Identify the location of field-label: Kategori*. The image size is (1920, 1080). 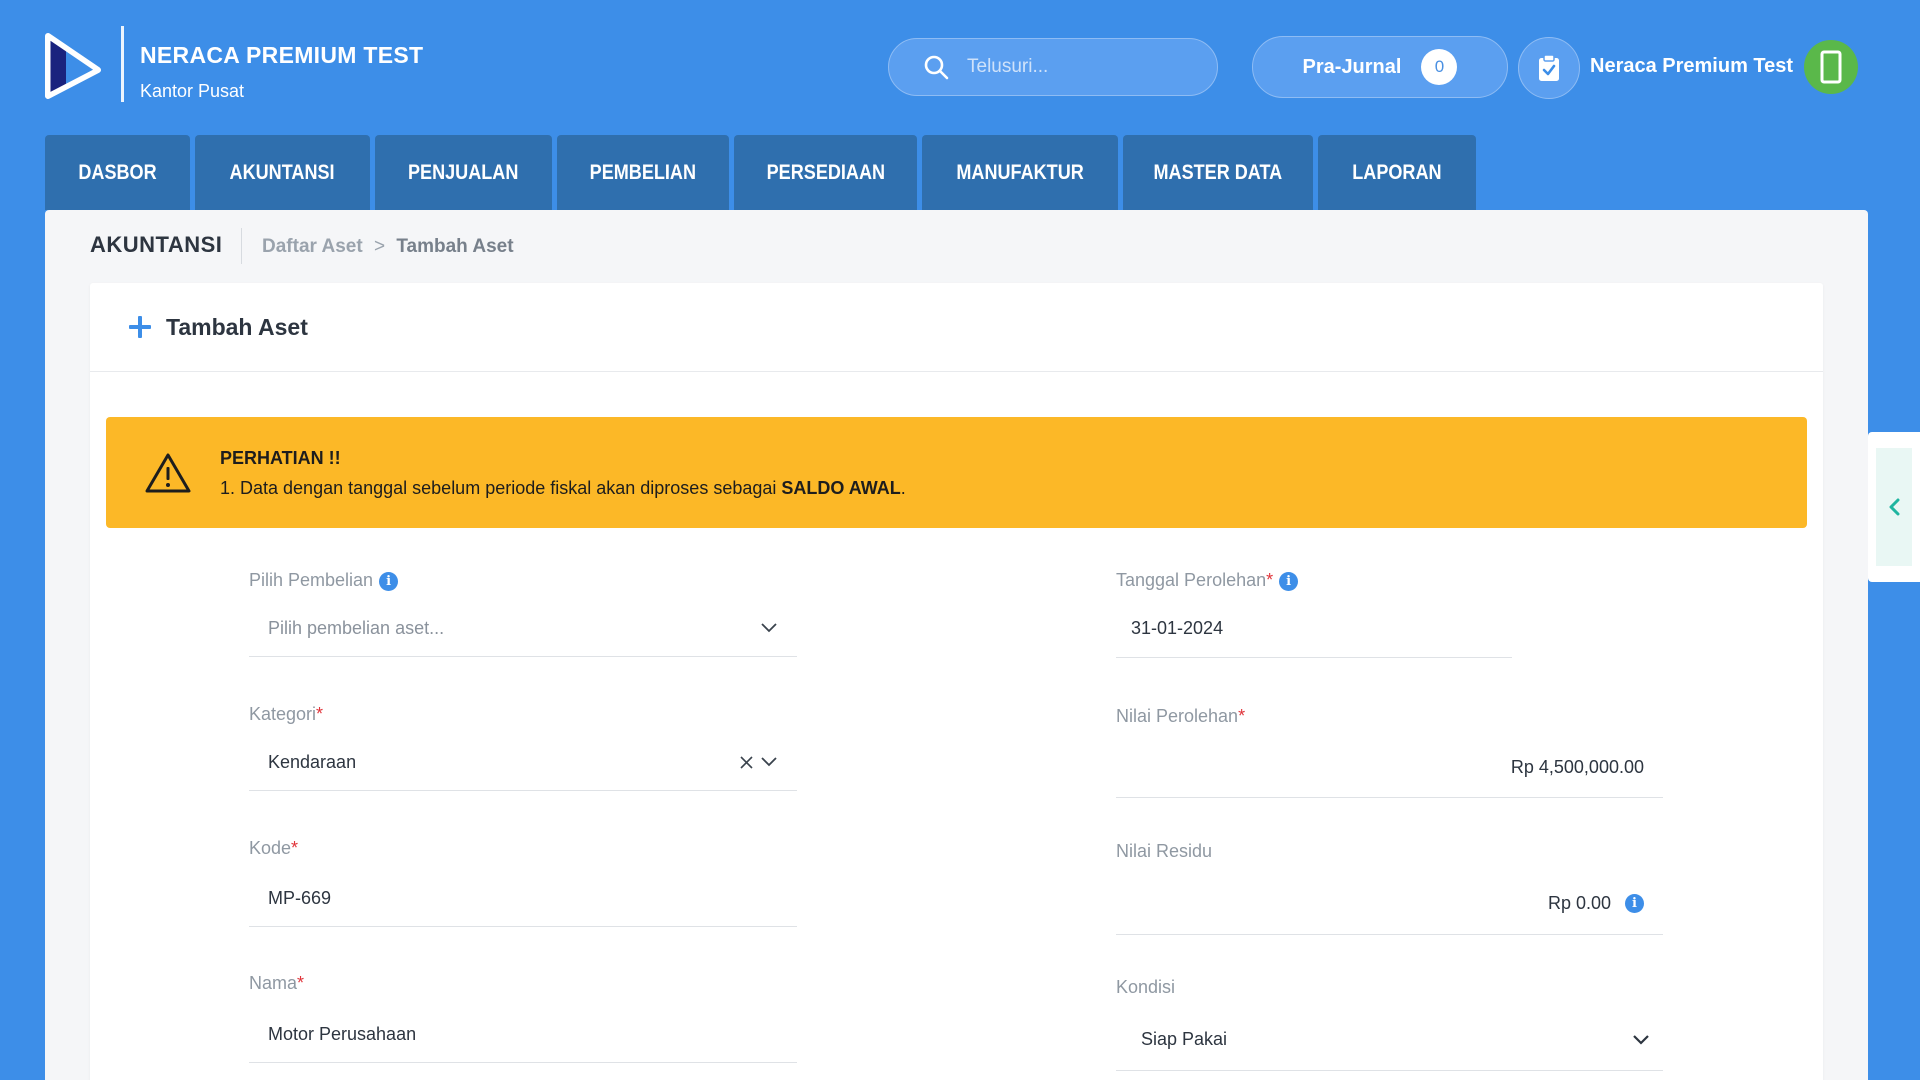
(286, 714).